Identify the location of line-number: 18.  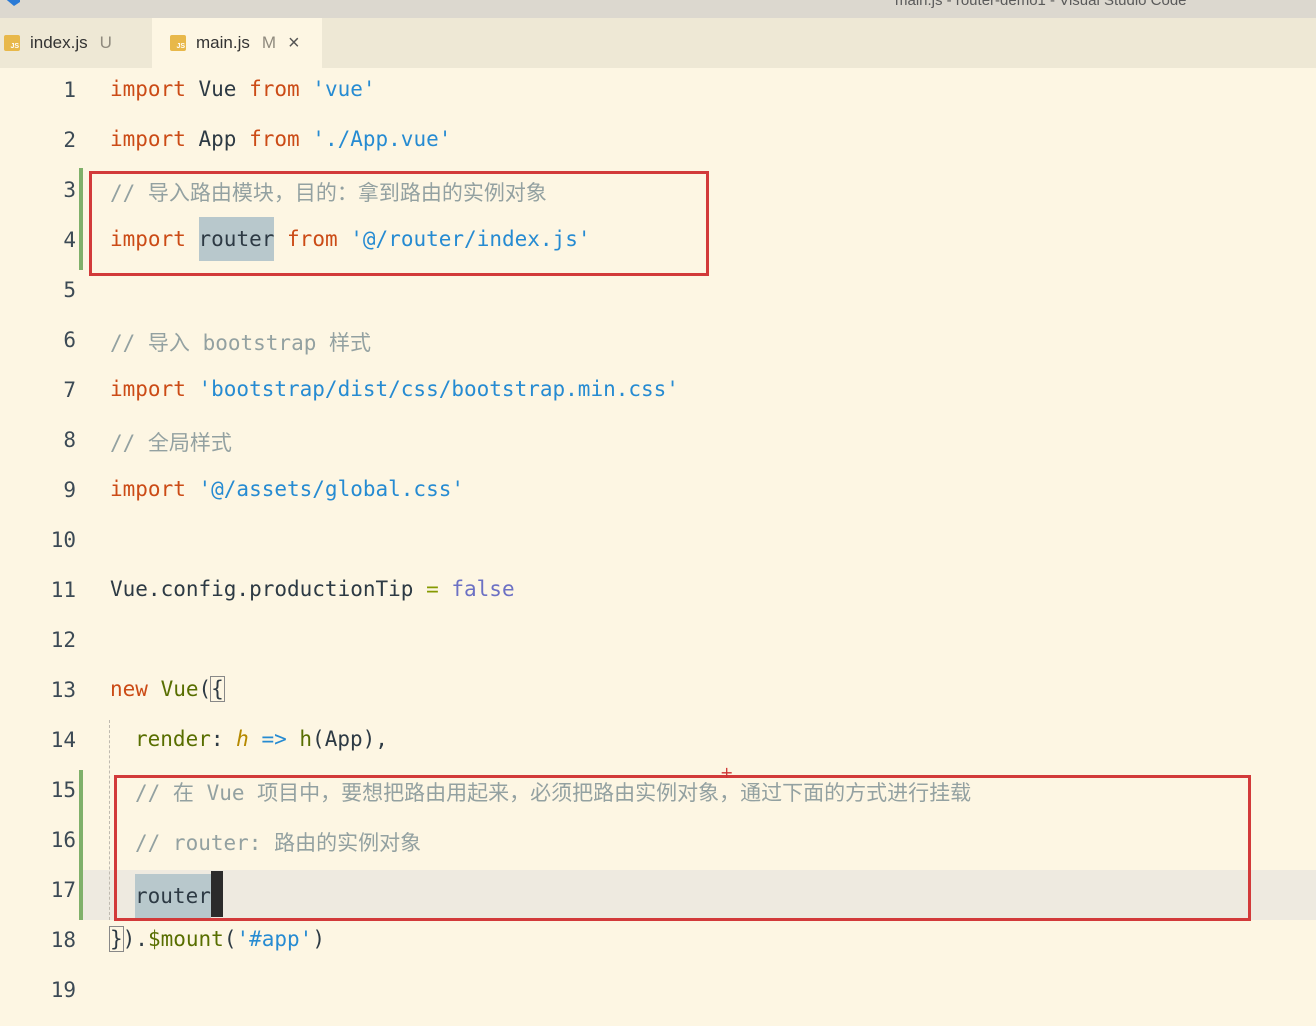
(63, 940).